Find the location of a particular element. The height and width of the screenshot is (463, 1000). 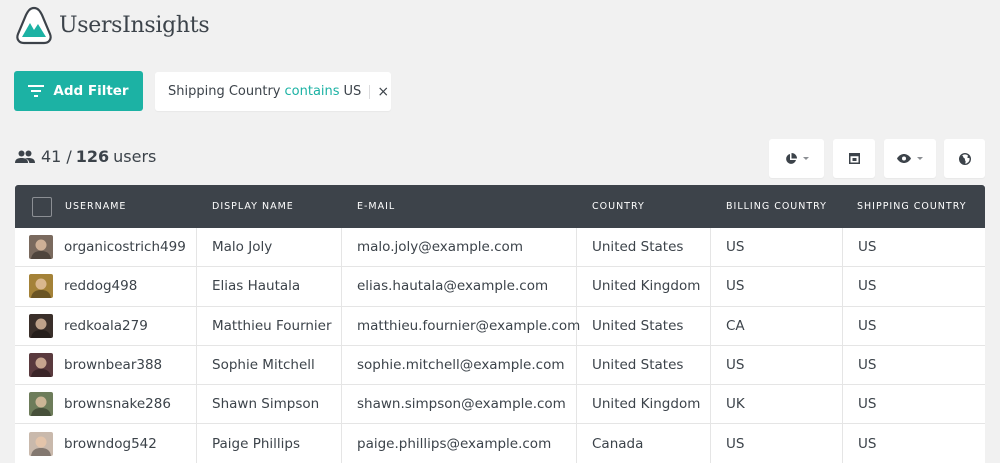

username-cell: brownbear388 is located at coordinates (106, 365).